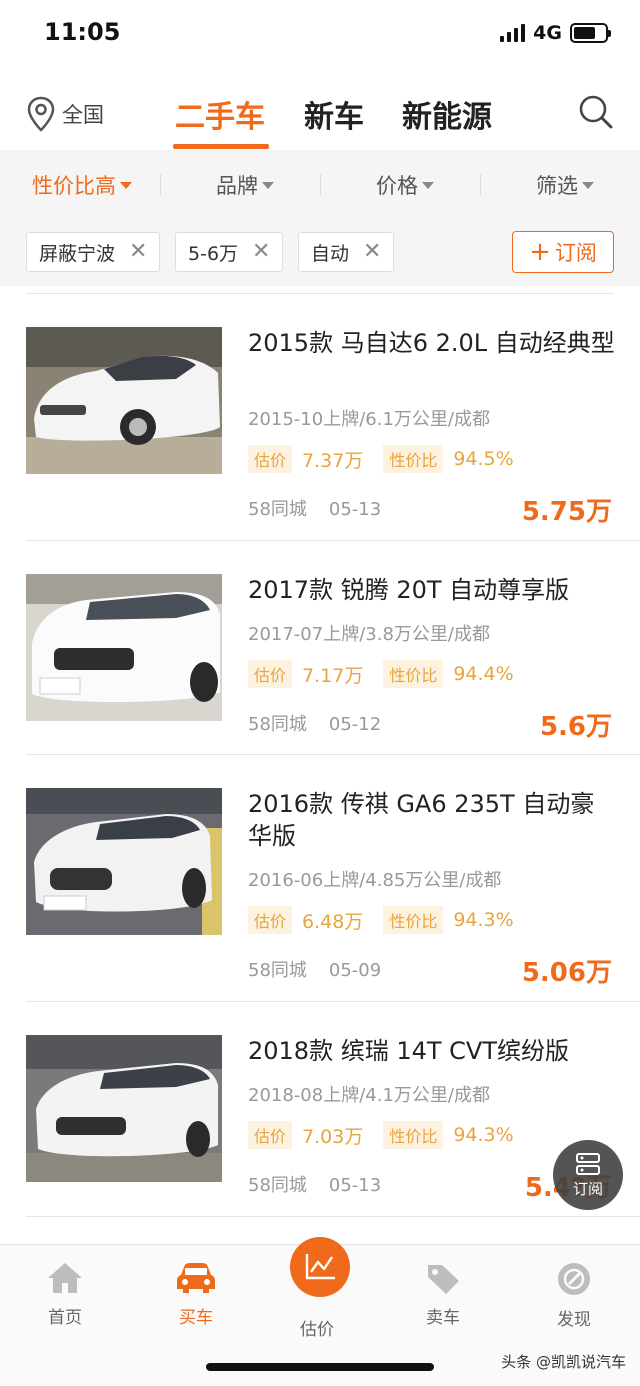  What do you see at coordinates (83, 115) in the screenshot?
I see `location-label: 全国` at bounding box center [83, 115].